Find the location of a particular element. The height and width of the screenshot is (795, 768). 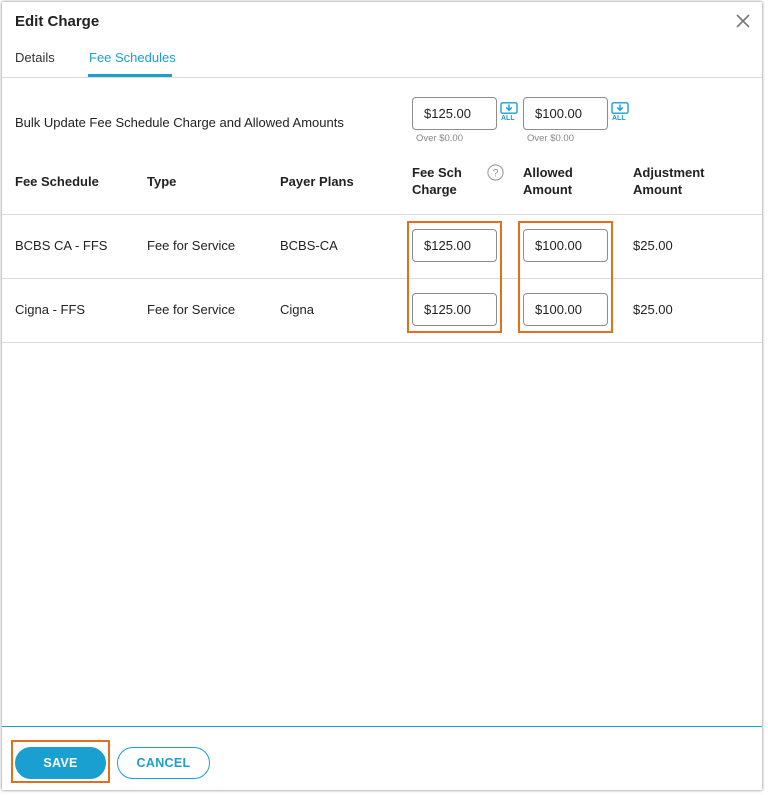

apply-all-allowed-button: ALL is located at coordinates (620, 113).